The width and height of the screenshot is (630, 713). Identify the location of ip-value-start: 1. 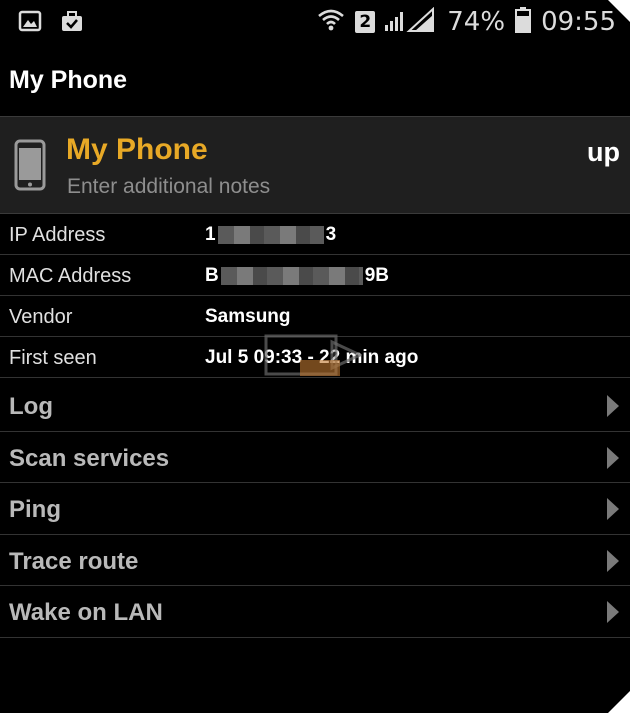
(210, 234).